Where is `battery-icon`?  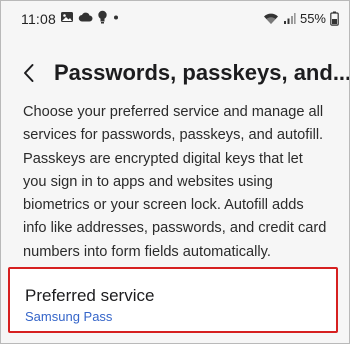
battery-icon is located at coordinates (334, 18).